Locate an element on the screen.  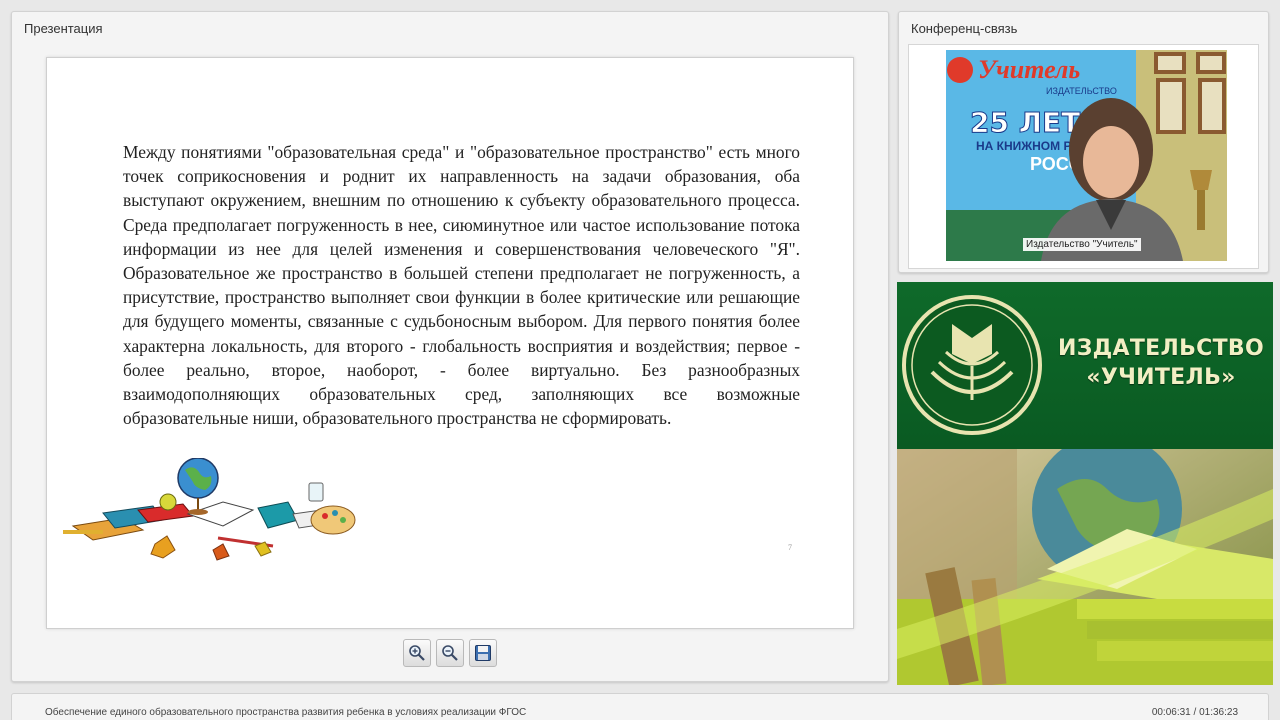
publisher-logo-area: ИЗДАТЕЛЬСТВО «УЧИТЕЛЬ» is located at coordinates (1085, 365).